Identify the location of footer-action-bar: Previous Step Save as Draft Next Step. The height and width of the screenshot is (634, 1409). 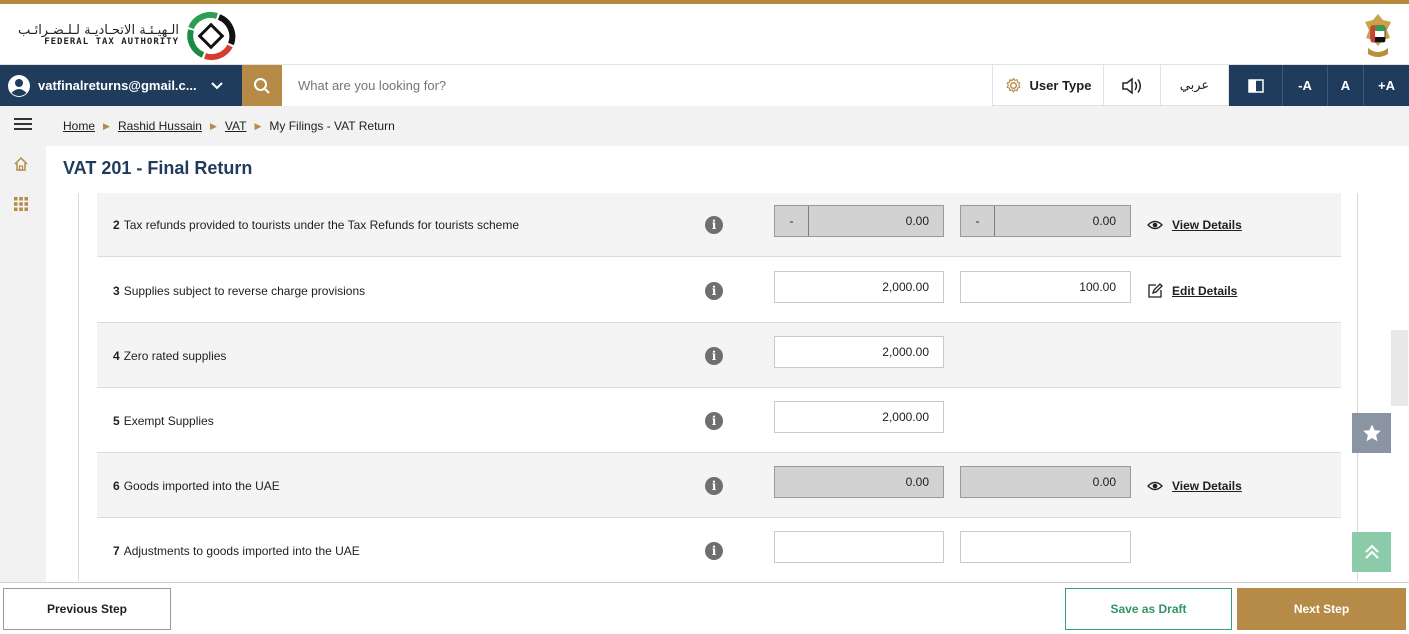
(704, 608).